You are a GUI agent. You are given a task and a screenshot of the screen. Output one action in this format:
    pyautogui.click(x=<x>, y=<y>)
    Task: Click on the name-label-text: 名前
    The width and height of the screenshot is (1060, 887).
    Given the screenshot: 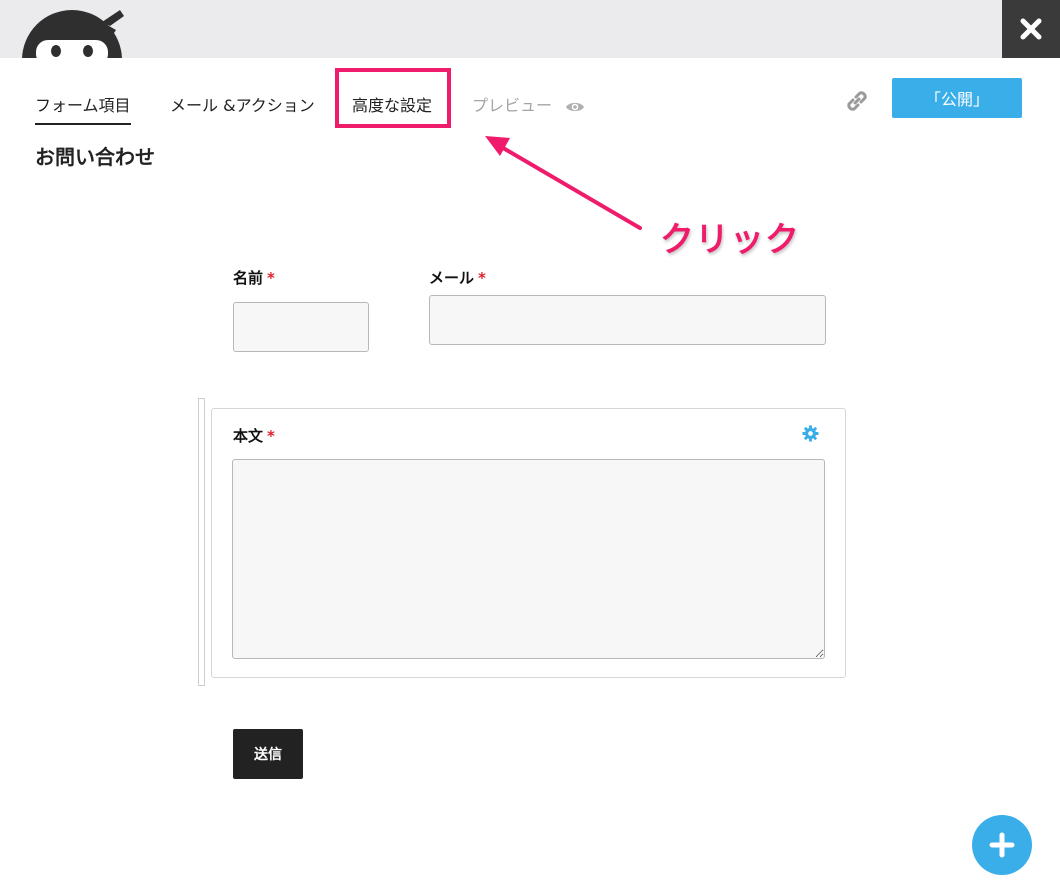 What is the action you would take?
    pyautogui.click(x=248, y=278)
    